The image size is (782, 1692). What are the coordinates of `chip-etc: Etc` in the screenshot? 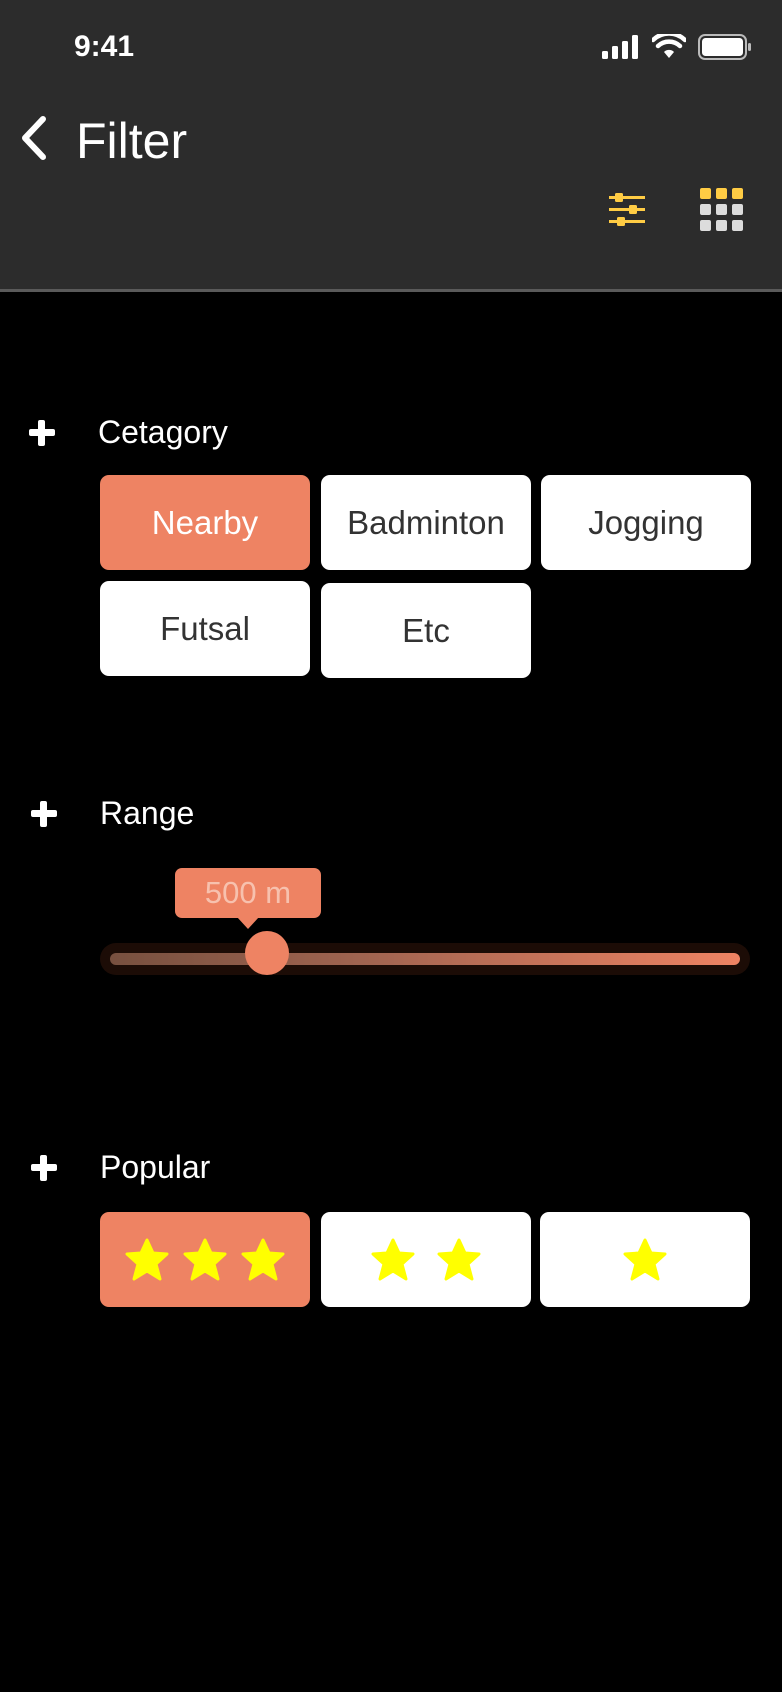 It's located at (426, 630).